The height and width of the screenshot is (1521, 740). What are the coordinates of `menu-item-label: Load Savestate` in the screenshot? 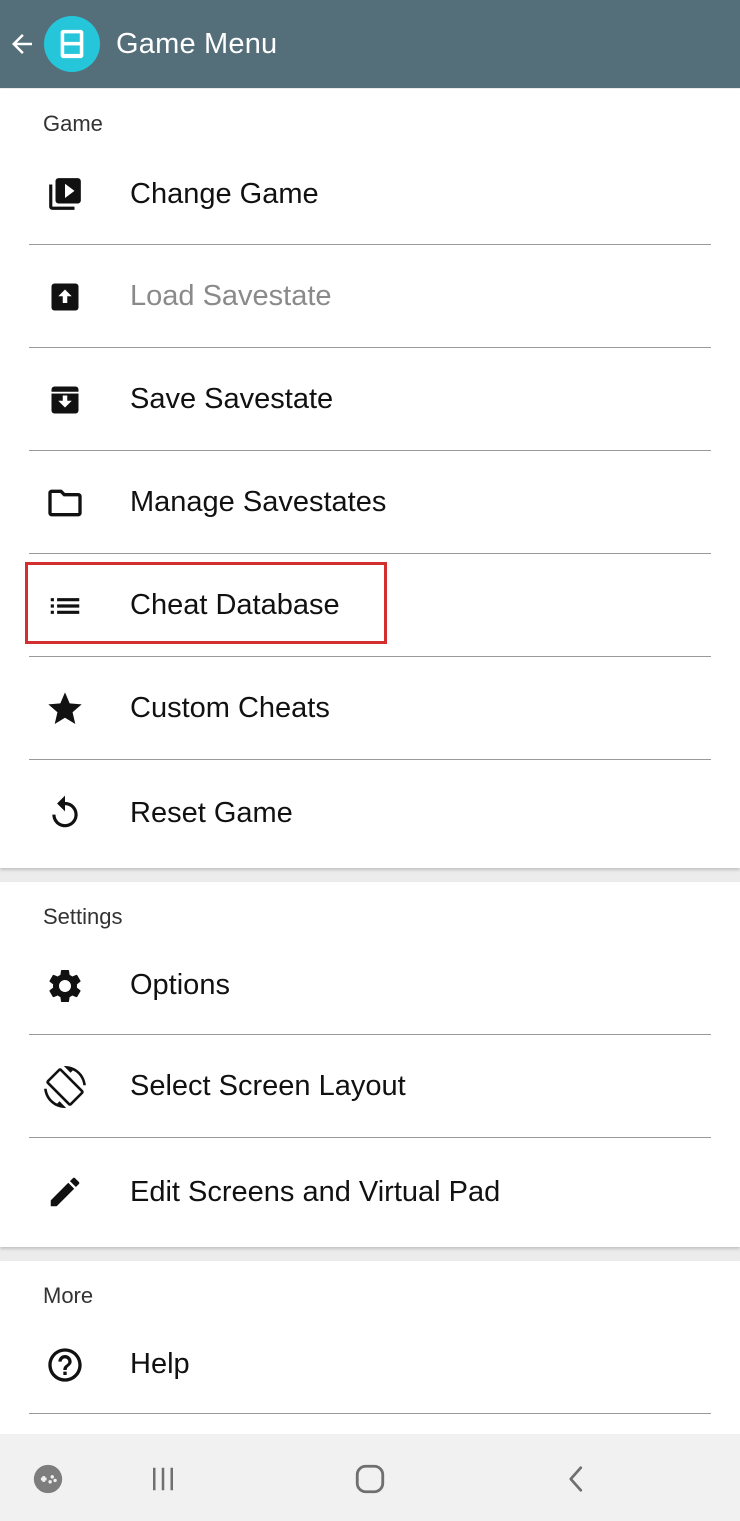 It's located at (231, 296).